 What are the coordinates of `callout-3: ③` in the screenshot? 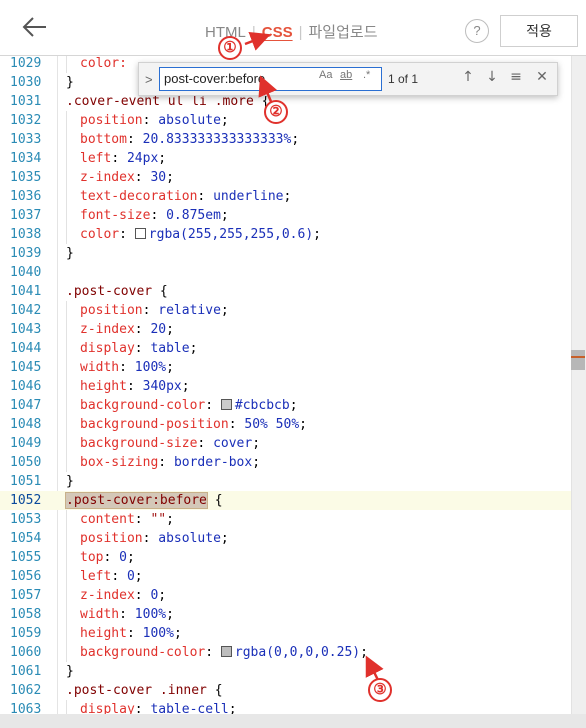 It's located at (380, 690).